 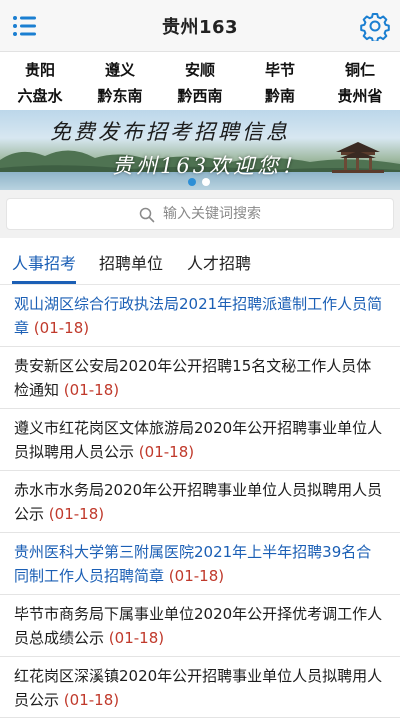 I want to click on city-qiannan: 黔南, so click(x=280, y=96).